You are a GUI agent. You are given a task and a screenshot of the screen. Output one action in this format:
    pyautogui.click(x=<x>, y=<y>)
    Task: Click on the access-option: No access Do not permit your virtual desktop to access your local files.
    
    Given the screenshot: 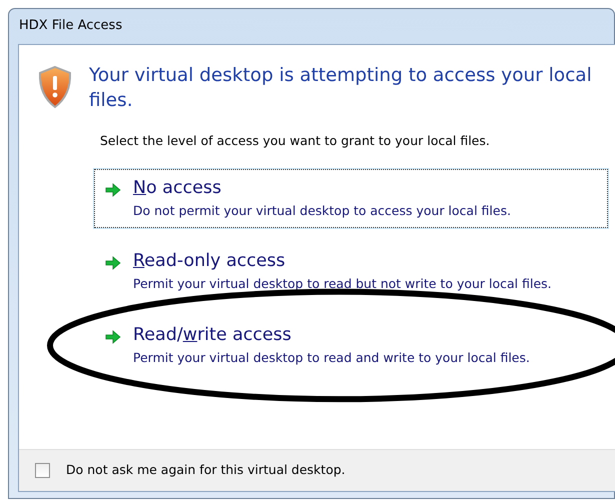 What is the action you would take?
    pyautogui.click(x=351, y=198)
    